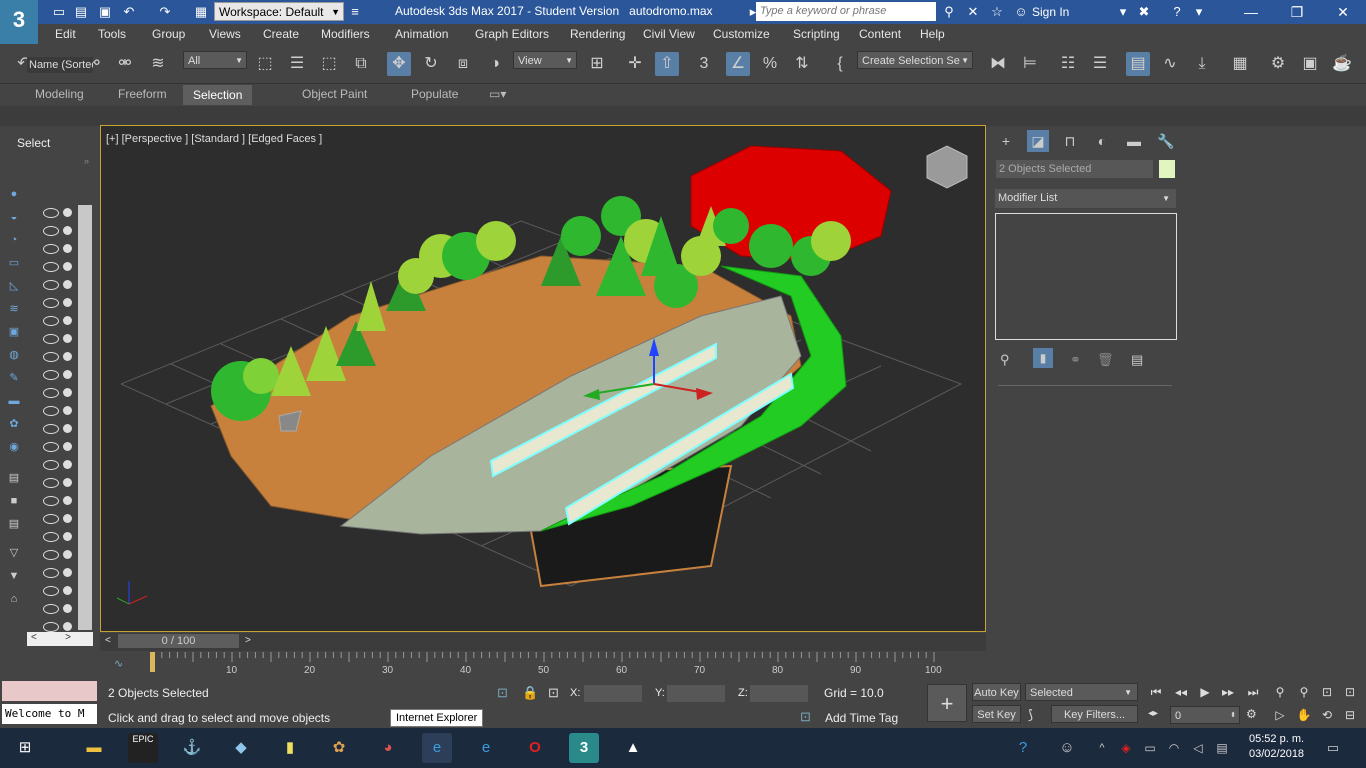  I want to click on display-helpers-icon: ≋, so click(14, 309).